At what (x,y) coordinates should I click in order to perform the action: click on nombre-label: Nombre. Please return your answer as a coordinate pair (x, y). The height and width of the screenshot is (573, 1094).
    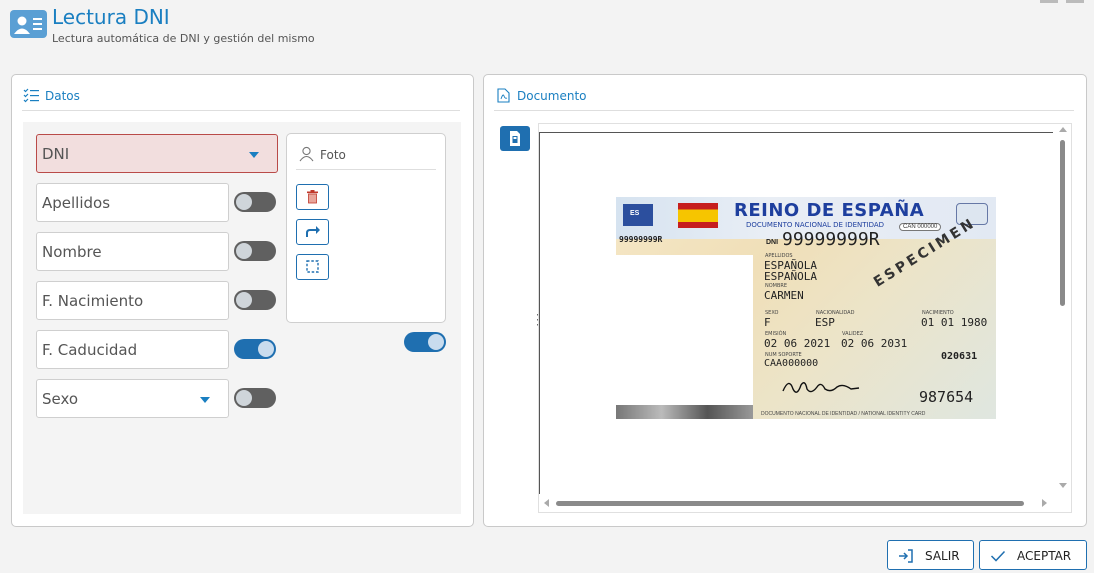
    Looking at the image, I should click on (72, 252).